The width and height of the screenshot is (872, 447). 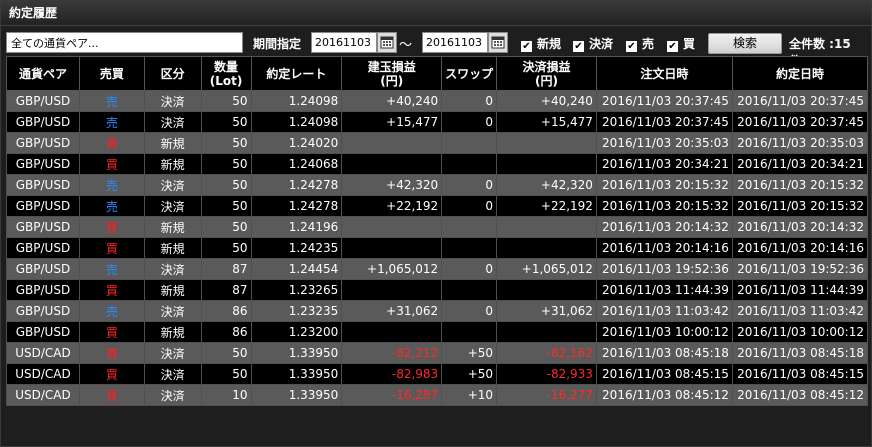 What do you see at coordinates (111, 73) in the screenshot?
I see `col-header: 売買` at bounding box center [111, 73].